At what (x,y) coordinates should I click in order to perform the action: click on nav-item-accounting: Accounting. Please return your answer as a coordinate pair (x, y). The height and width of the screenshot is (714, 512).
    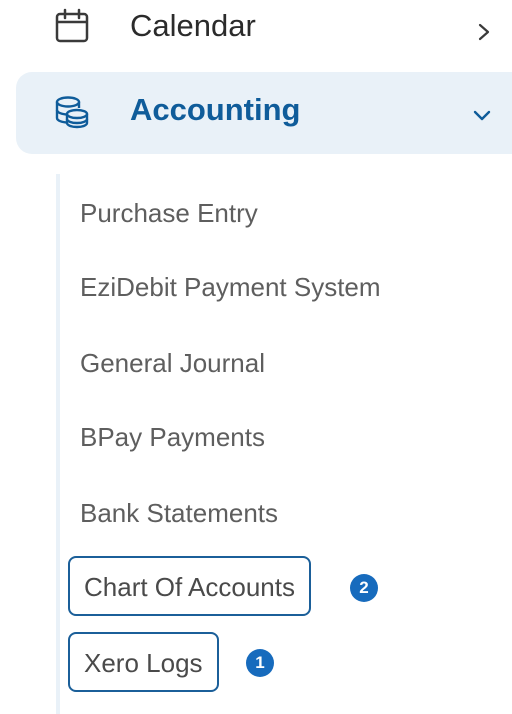
    Looking at the image, I should click on (264, 113).